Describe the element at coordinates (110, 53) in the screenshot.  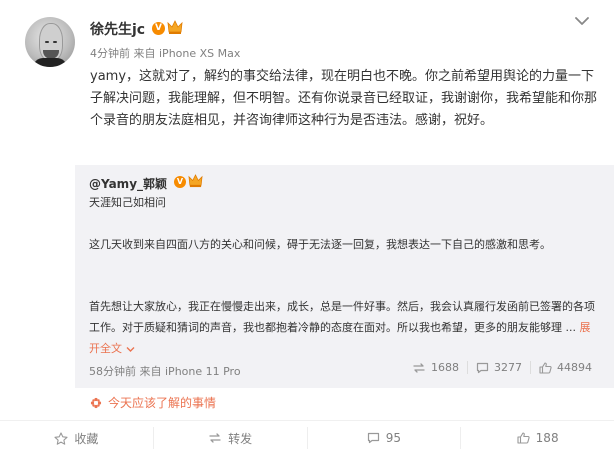
I see `post-time: 4分钟前` at that location.